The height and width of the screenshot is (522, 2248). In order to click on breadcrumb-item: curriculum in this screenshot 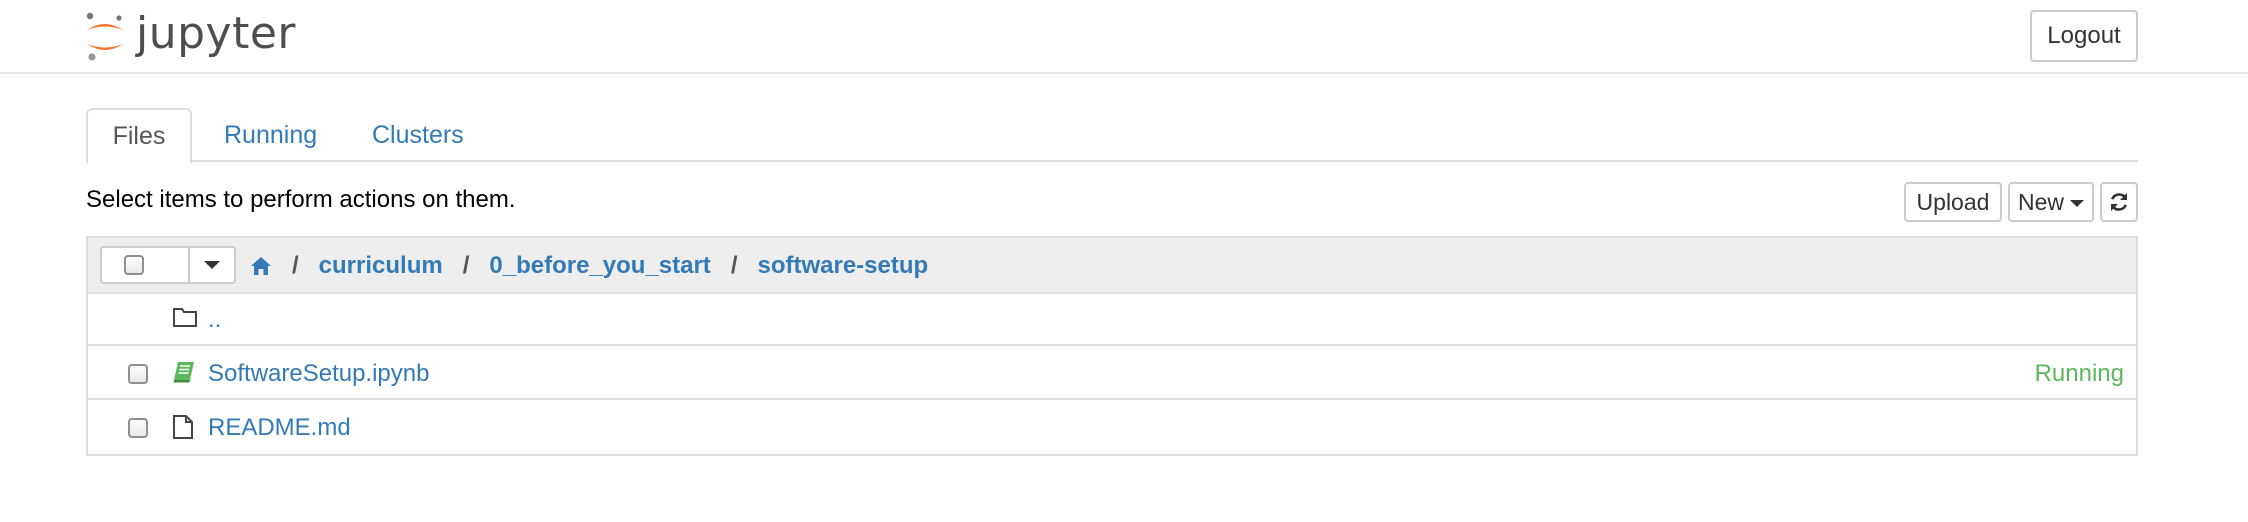, I will do `click(381, 266)`.